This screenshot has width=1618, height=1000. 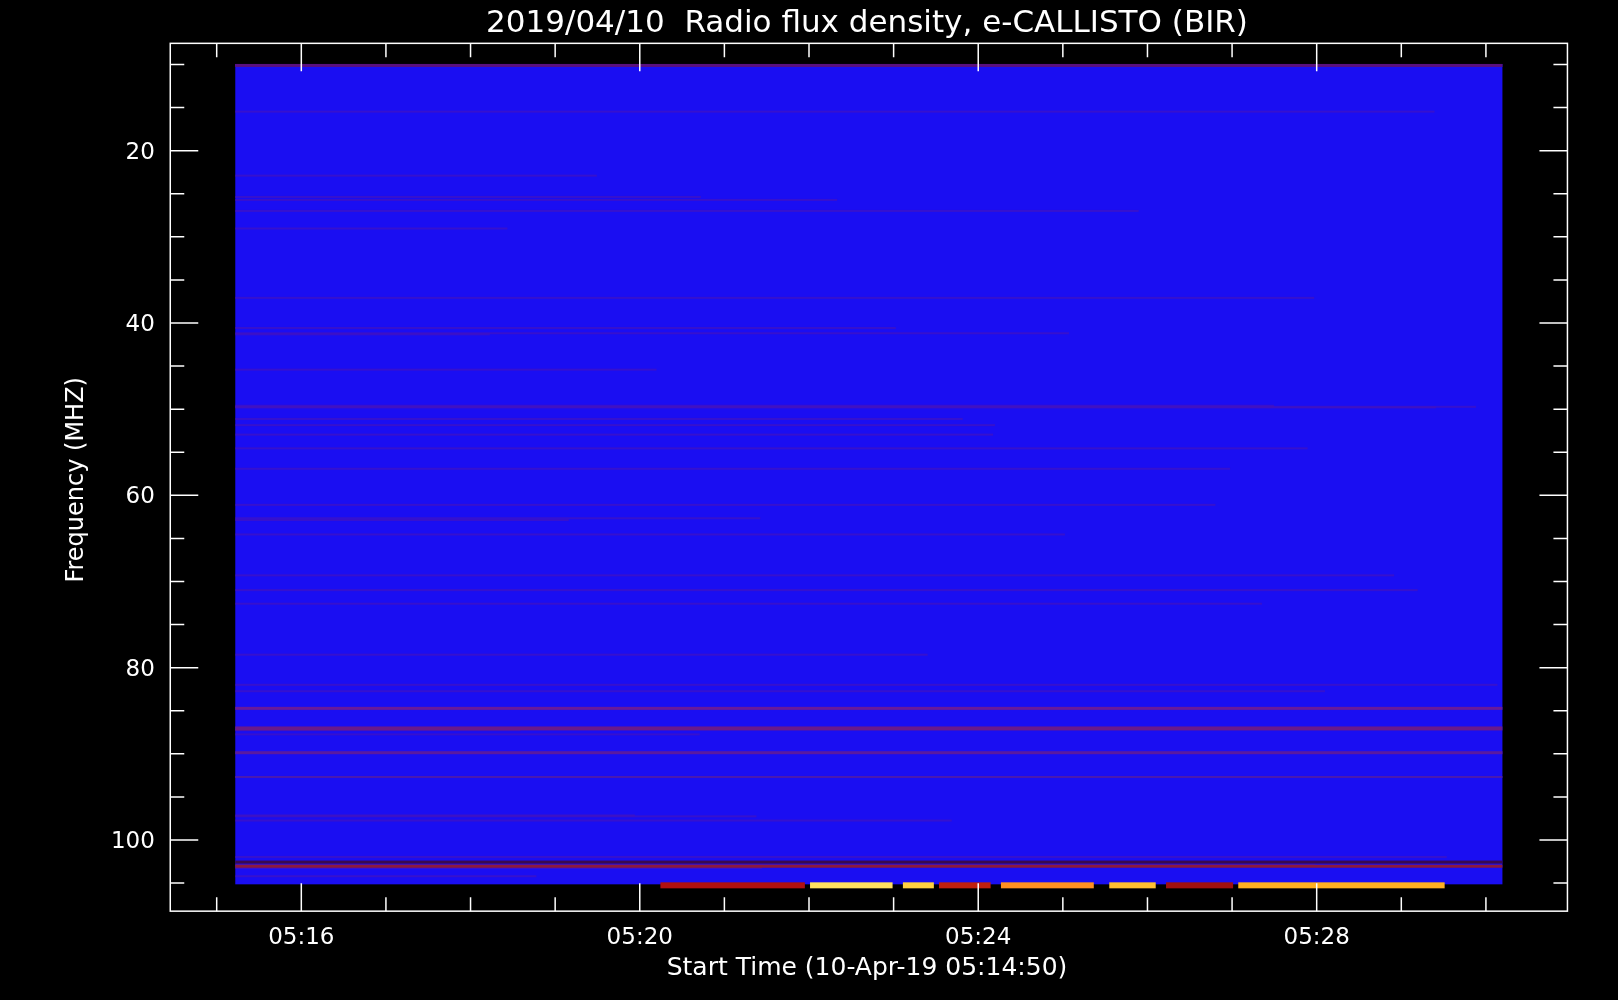 I want to click on tick-label: 40, so click(x=140, y=323).